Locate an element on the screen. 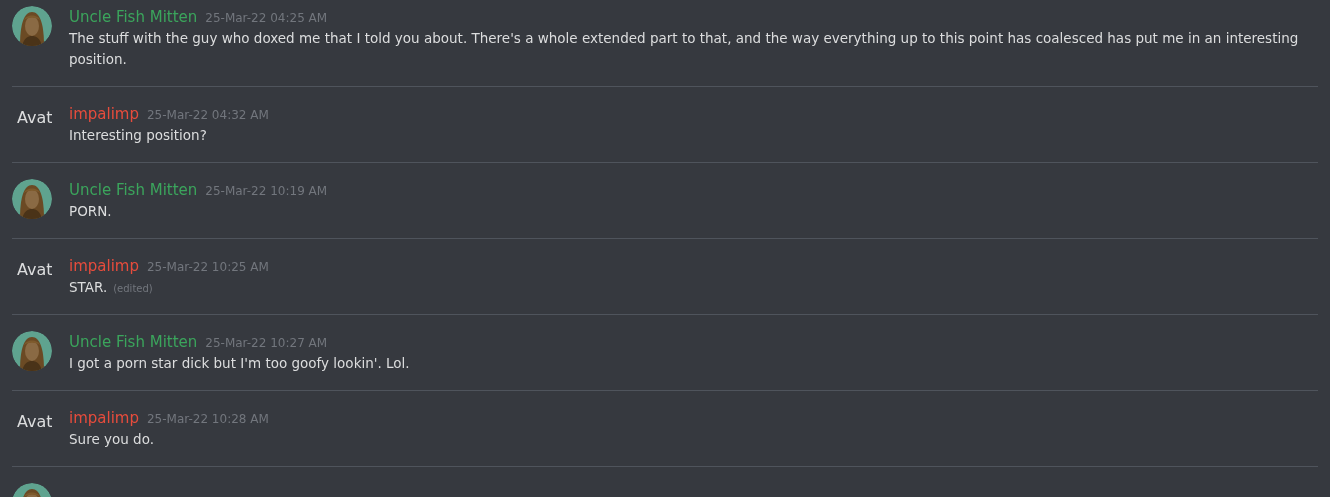  message-text: PORN. is located at coordinates (90, 211).